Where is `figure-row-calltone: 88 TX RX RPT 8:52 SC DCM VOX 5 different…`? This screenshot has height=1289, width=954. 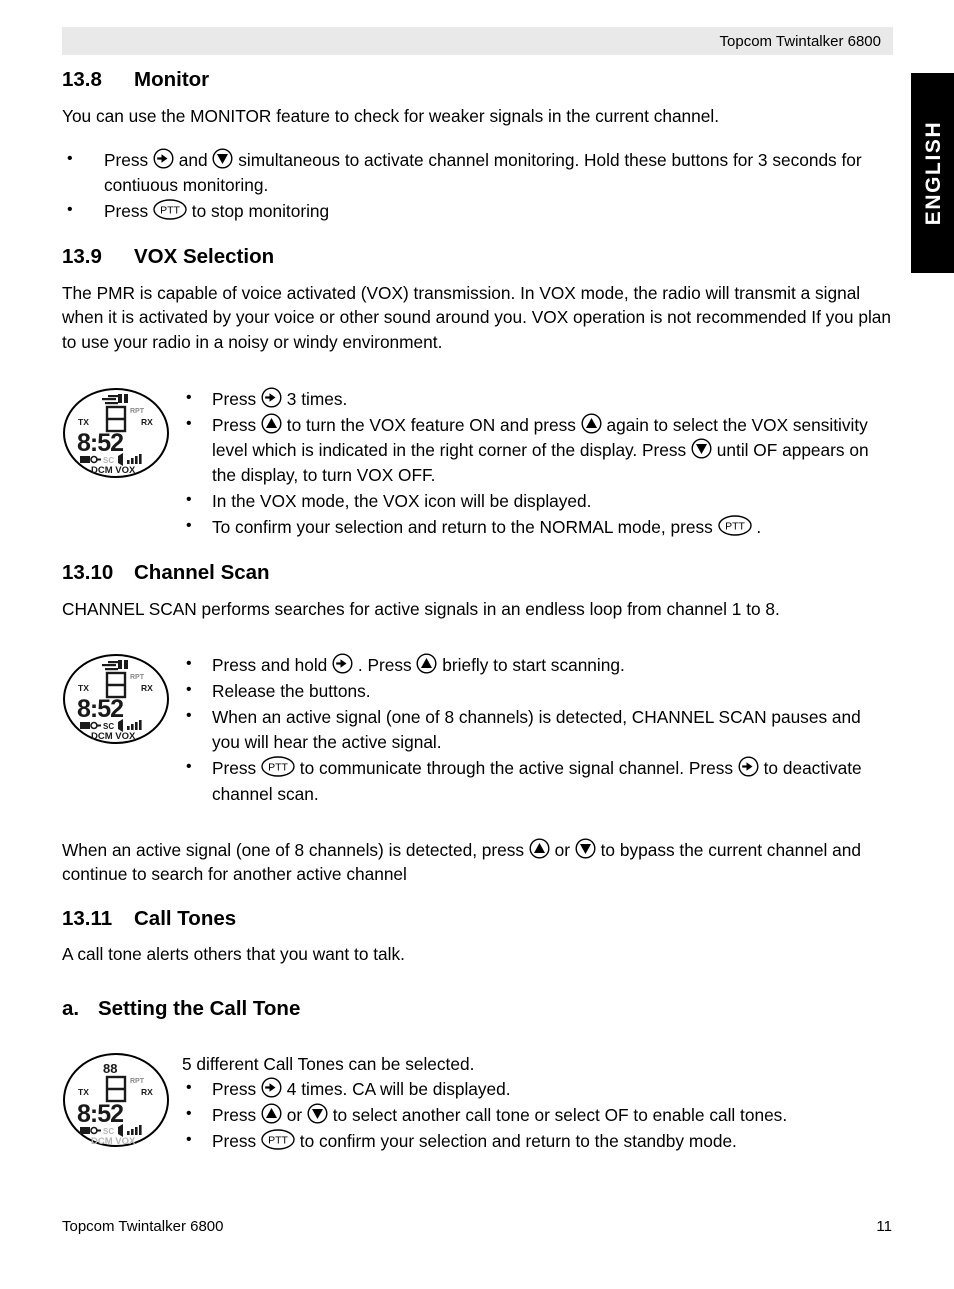 figure-row-calltone: 88 TX RX RPT 8:52 SC DCM VOX 5 different… is located at coordinates (477, 1102).